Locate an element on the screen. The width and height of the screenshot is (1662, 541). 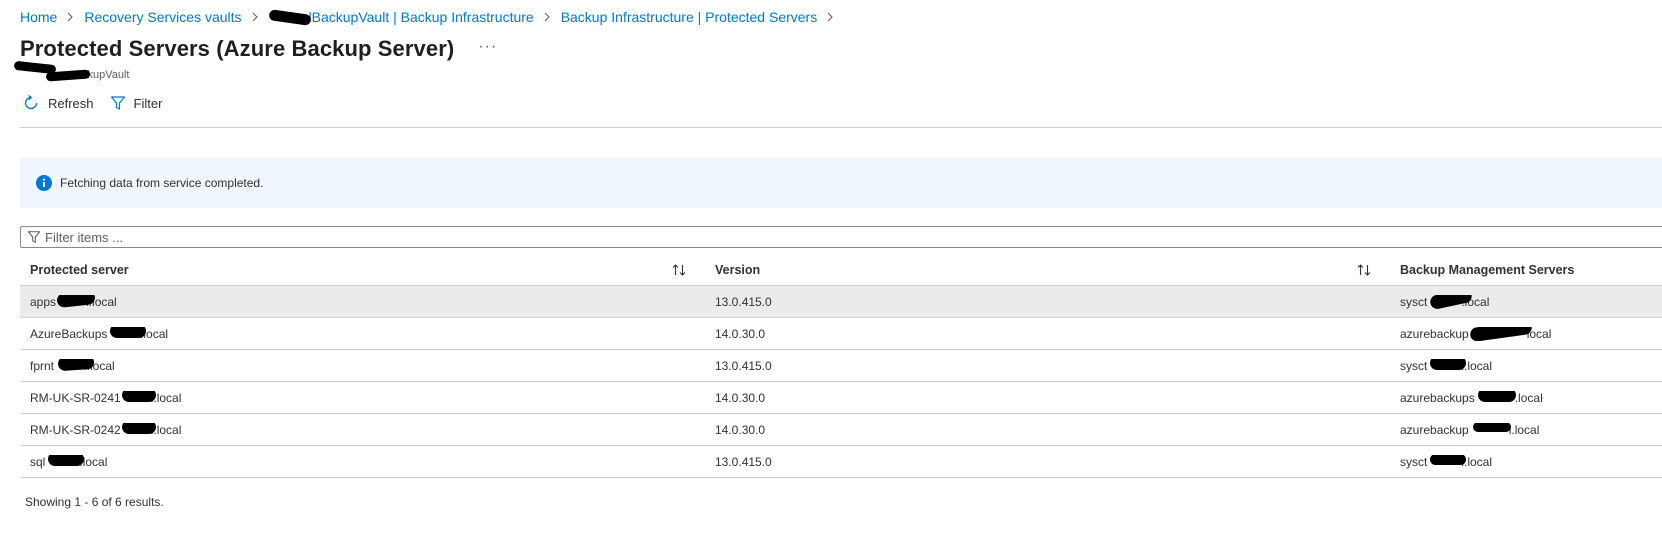
column-header-protected-server: Protected server is located at coordinates (362, 270).